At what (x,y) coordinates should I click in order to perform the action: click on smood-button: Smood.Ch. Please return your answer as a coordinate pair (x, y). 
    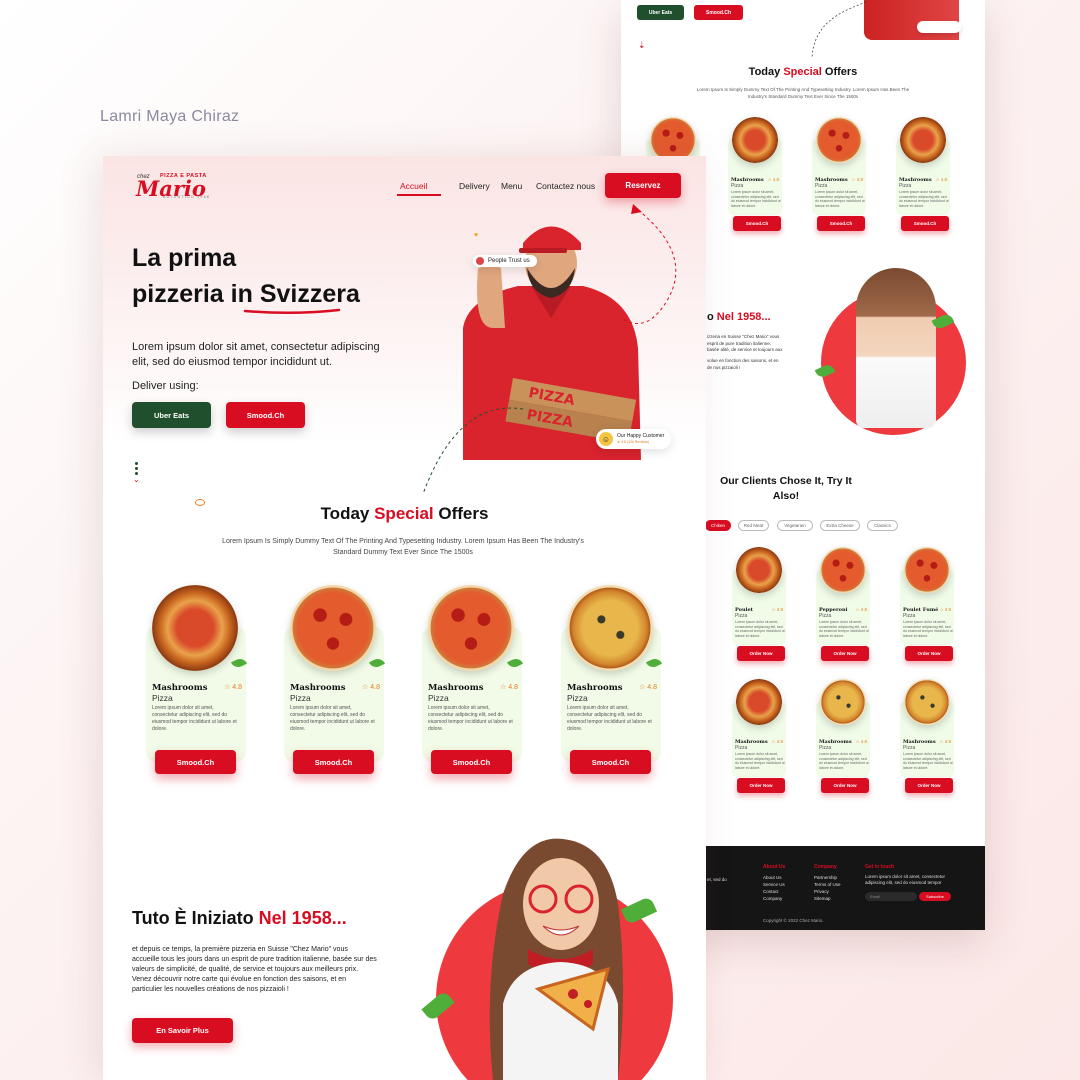
    Looking at the image, I should click on (265, 415).